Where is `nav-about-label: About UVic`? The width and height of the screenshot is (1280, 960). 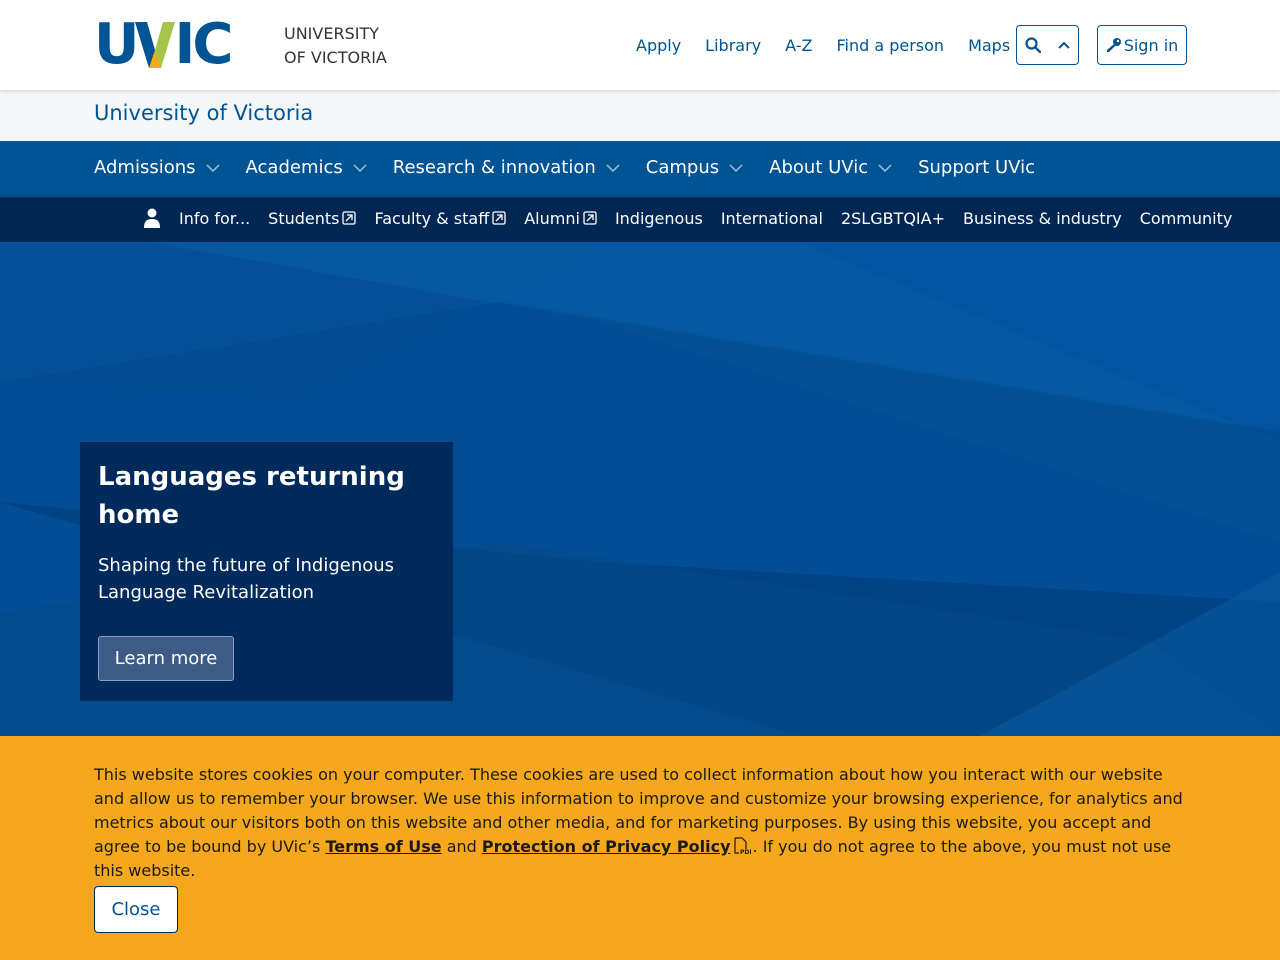 nav-about-label: About UVic is located at coordinates (819, 167).